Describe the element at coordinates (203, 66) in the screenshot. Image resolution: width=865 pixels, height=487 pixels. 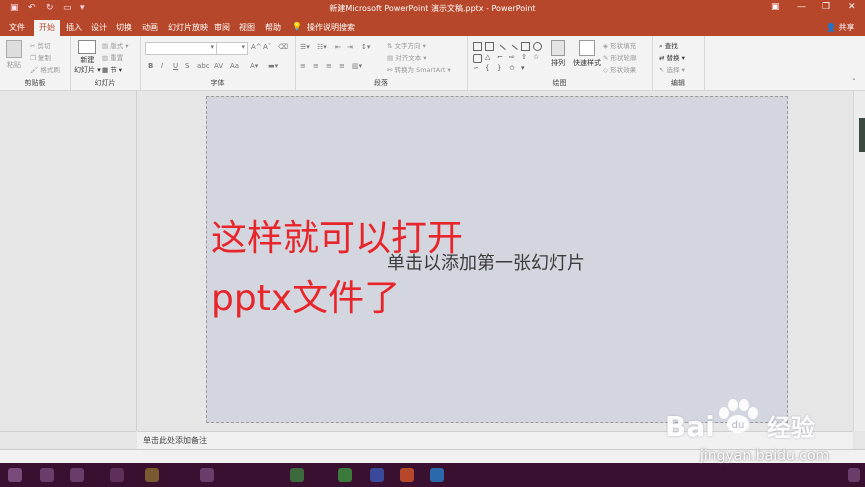
I see `strikethrough-icon: abc` at that location.